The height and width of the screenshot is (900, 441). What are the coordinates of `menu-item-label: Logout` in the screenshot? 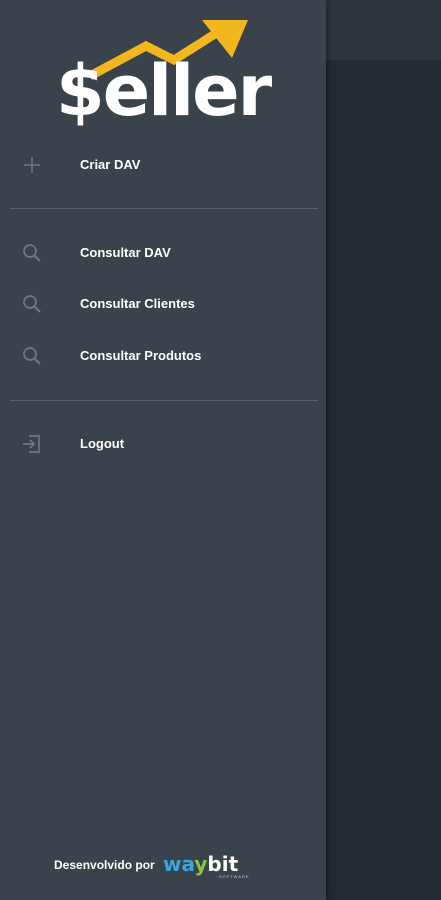 It's located at (102, 443).